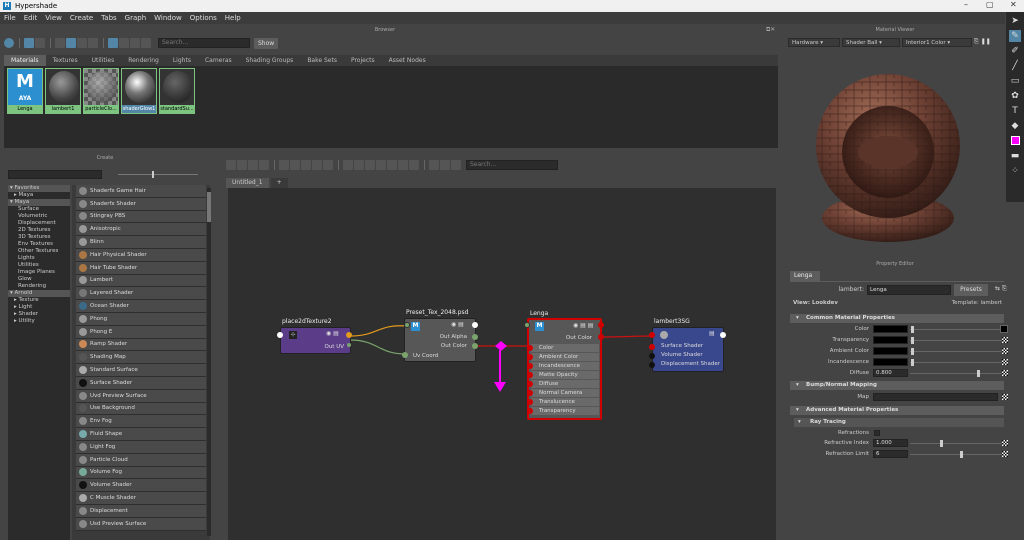 This screenshot has height=540, width=1024. Describe the element at coordinates (39, 286) in the screenshot. I see `tree-item: Rendering` at that location.